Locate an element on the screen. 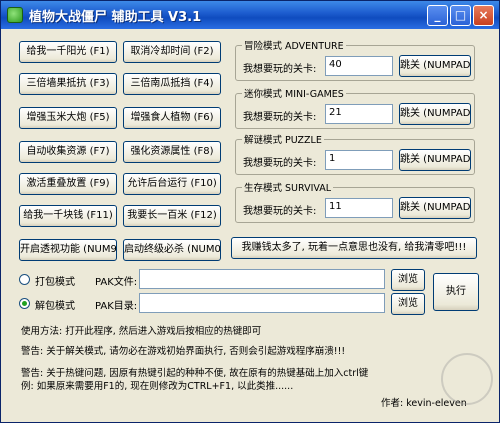  unpack-mode-label: 解包模式 is located at coordinates (55, 306).